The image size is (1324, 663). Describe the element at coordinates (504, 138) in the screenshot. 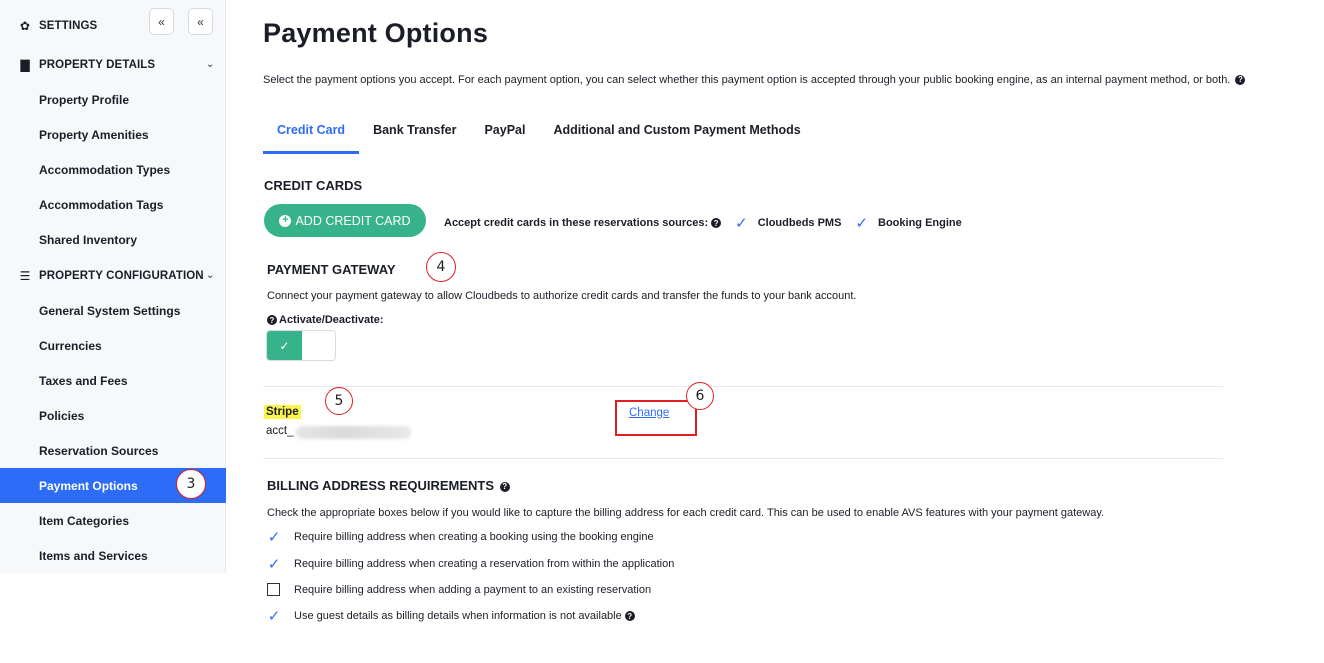

I see `tab-paypal: PayPal` at that location.